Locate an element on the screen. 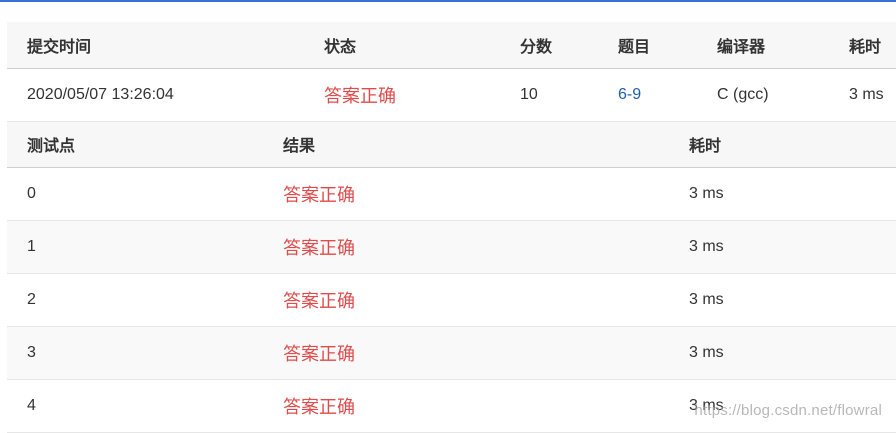 The height and width of the screenshot is (433, 896). test-case-header-row: 测试点 结果 耗时 is located at coordinates (451, 145).